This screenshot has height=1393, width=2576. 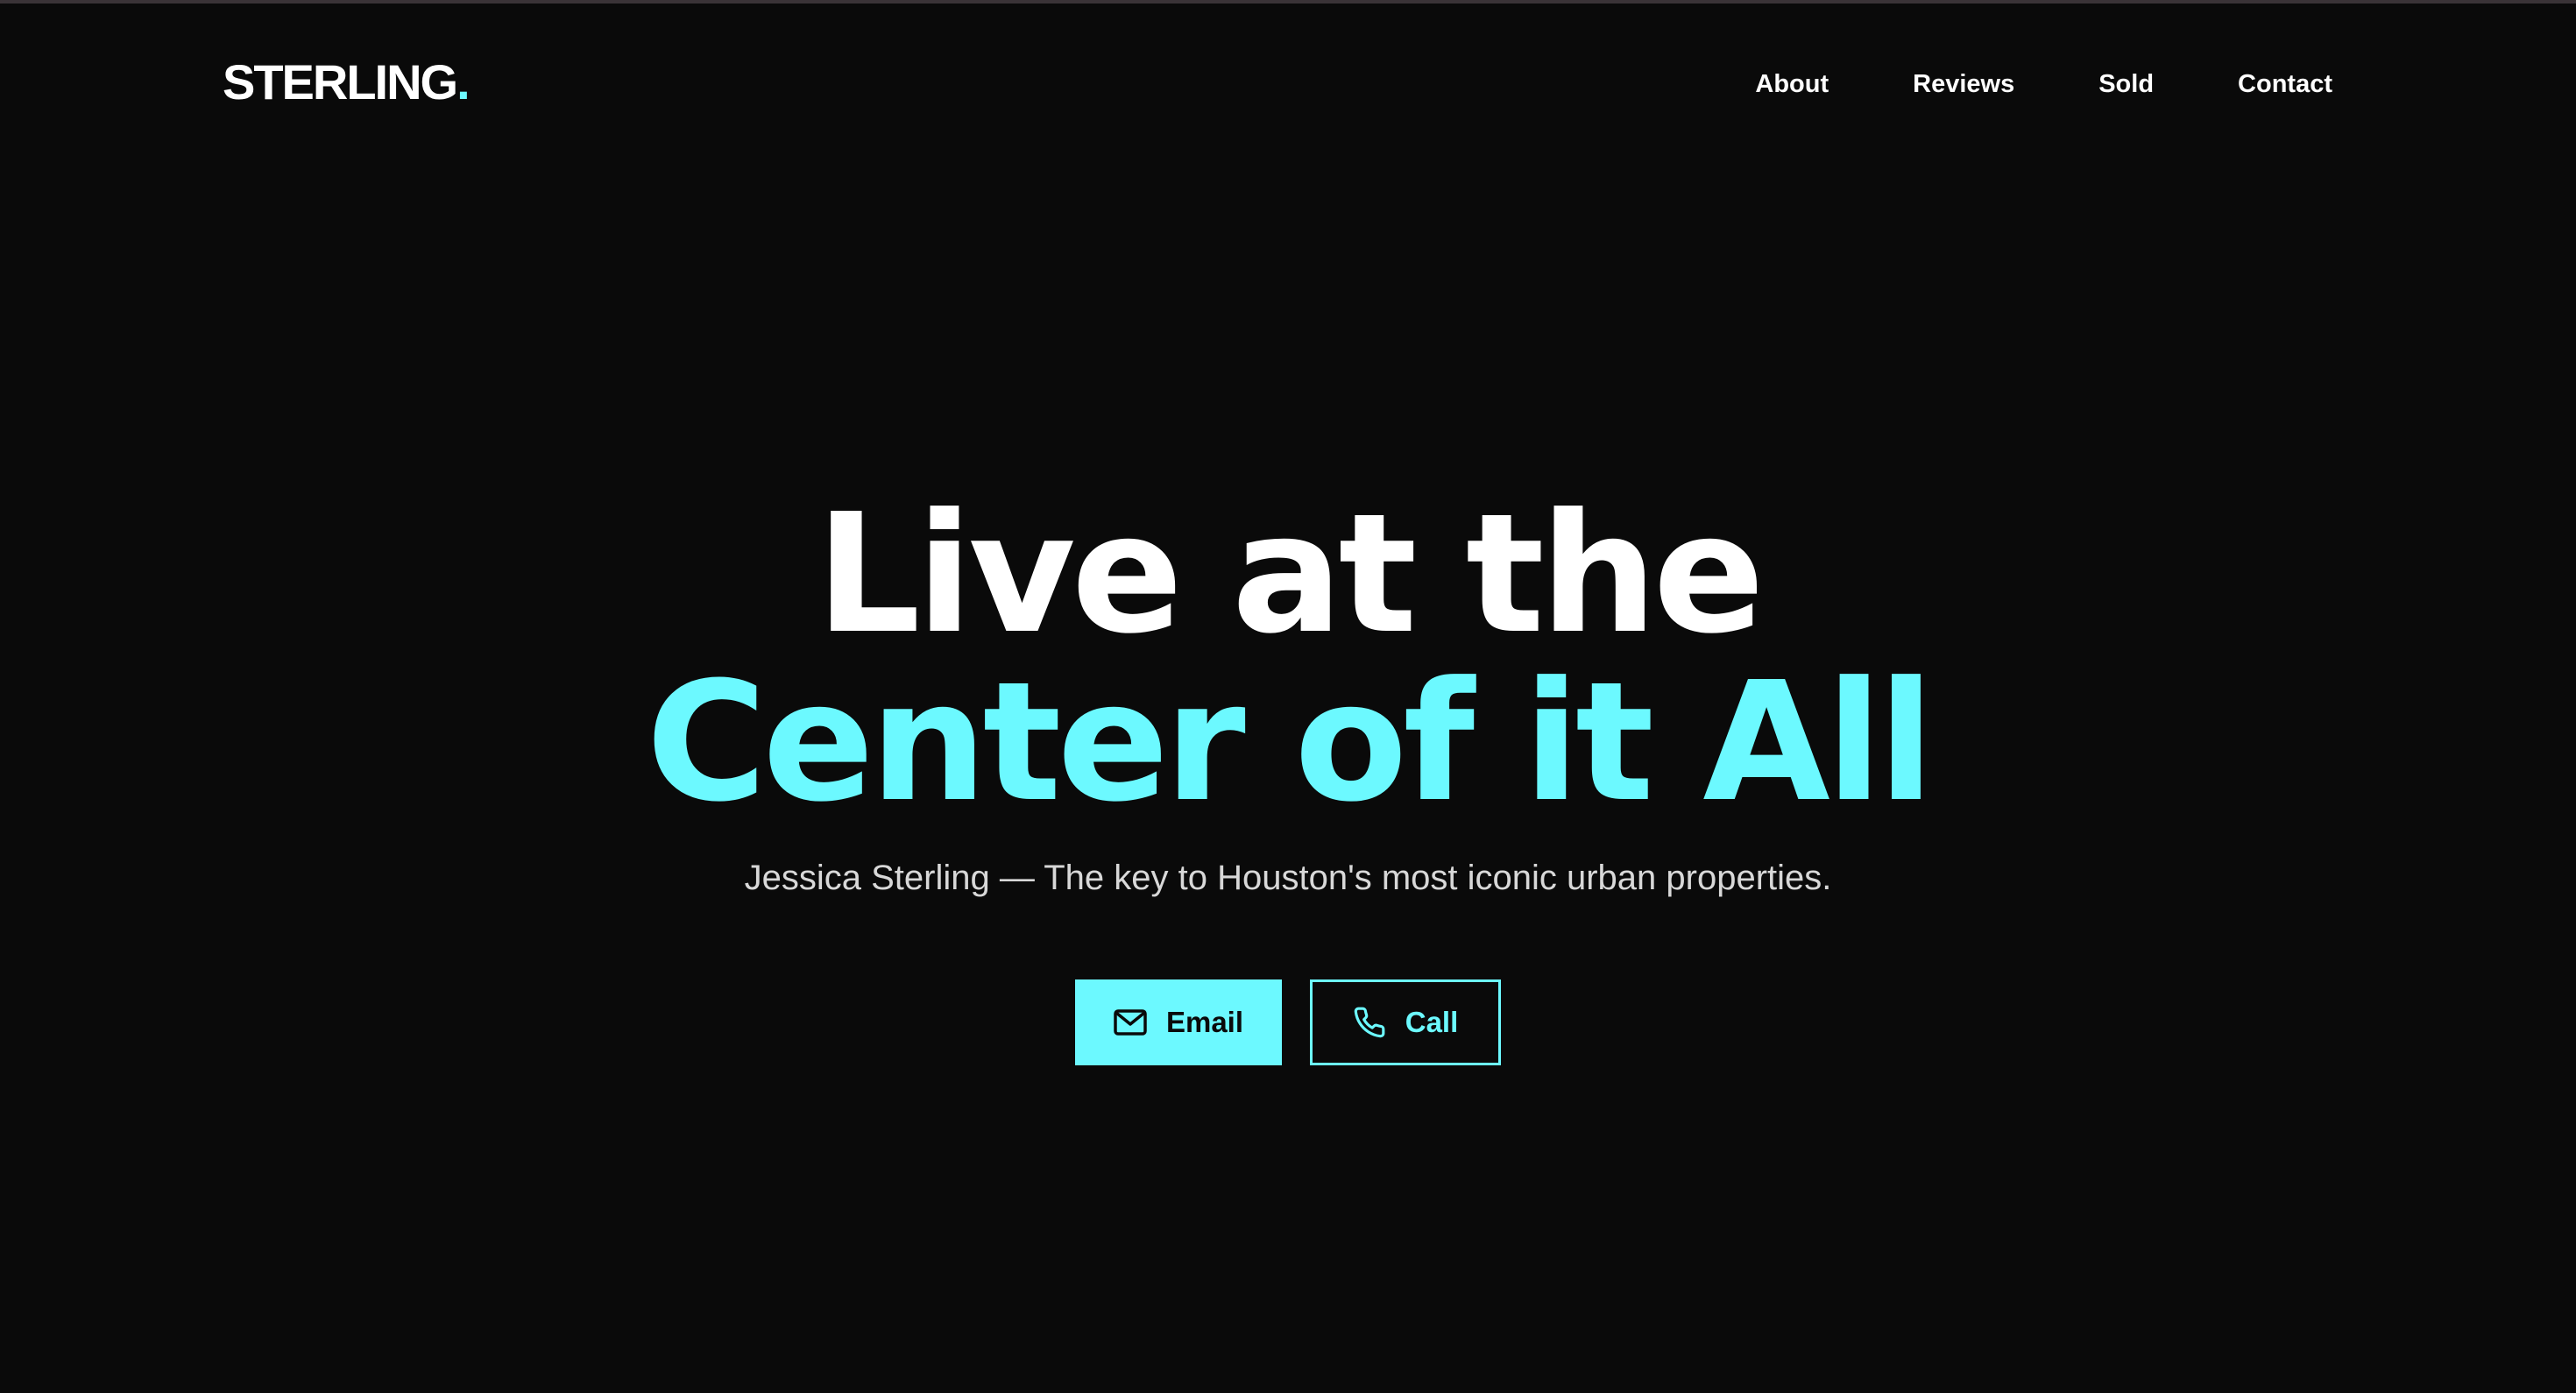 I want to click on call-button: Call, so click(x=1405, y=1022).